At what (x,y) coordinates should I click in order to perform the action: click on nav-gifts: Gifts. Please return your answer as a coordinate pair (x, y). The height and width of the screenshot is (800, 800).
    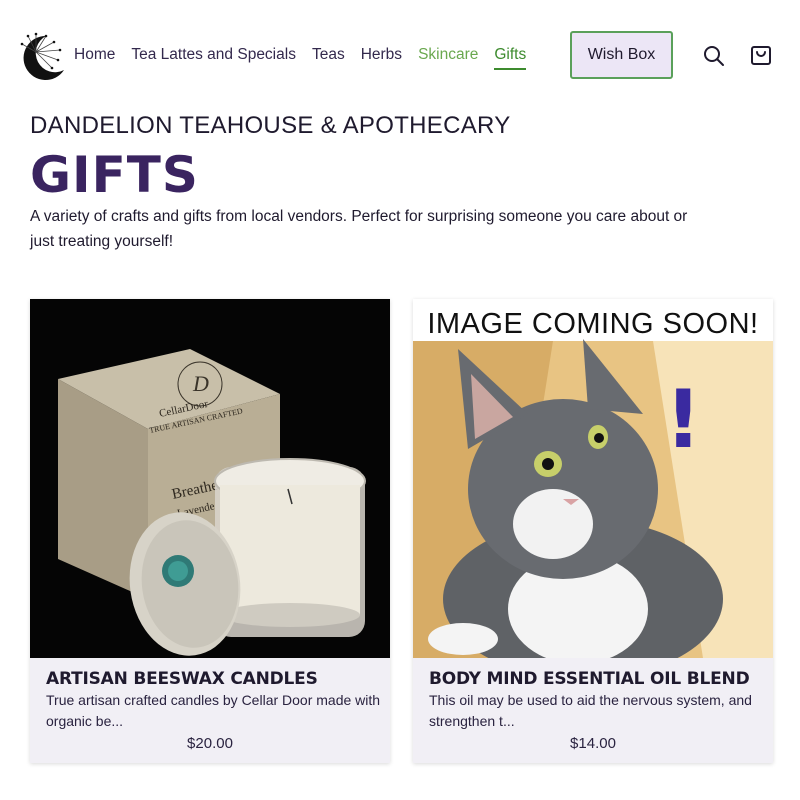
    Looking at the image, I should click on (510, 57).